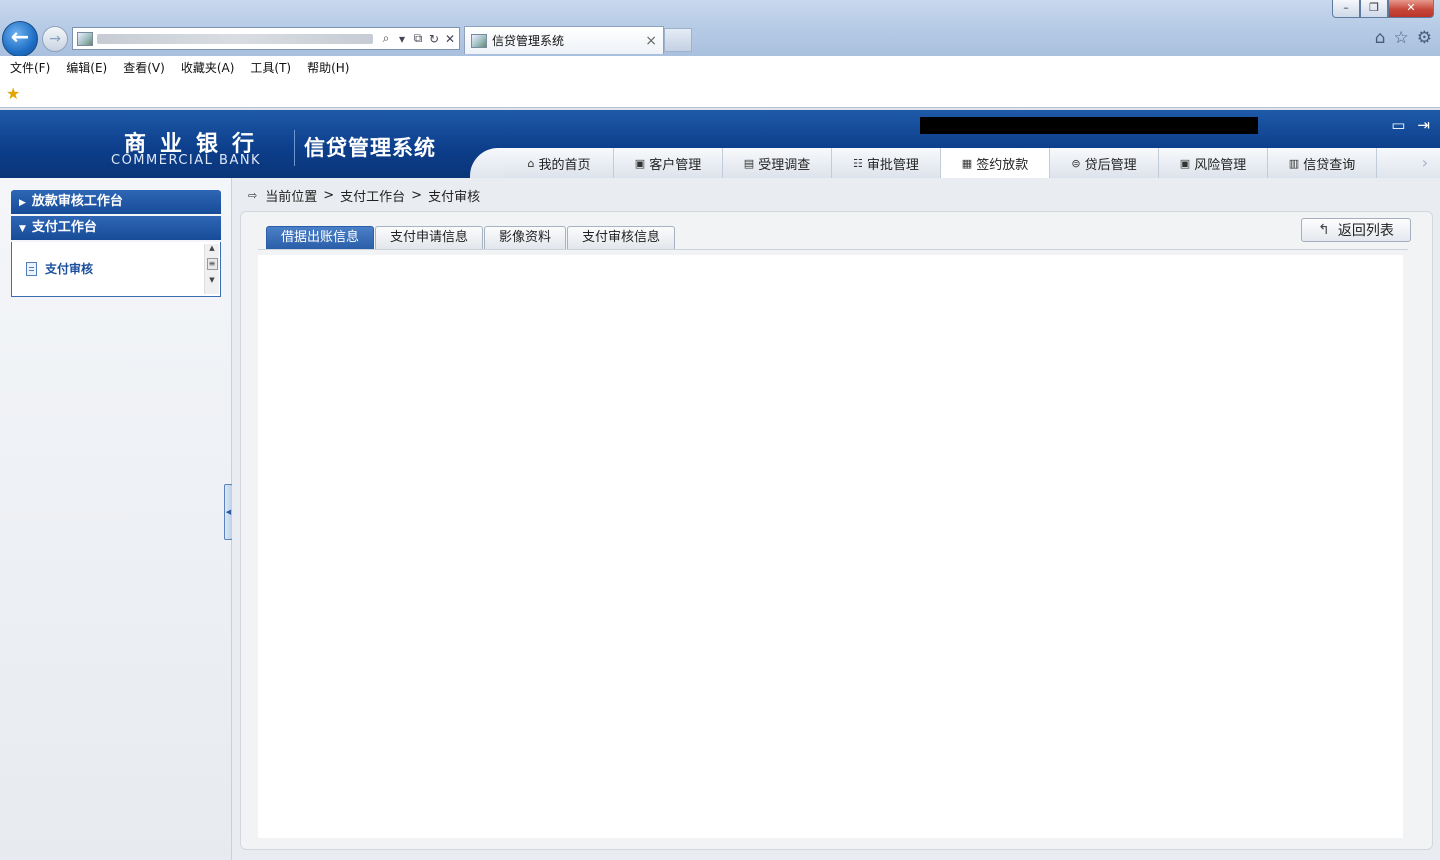  Describe the element at coordinates (77, 201) in the screenshot. I see `sidebar-section-label: 放款审核工作台` at that location.